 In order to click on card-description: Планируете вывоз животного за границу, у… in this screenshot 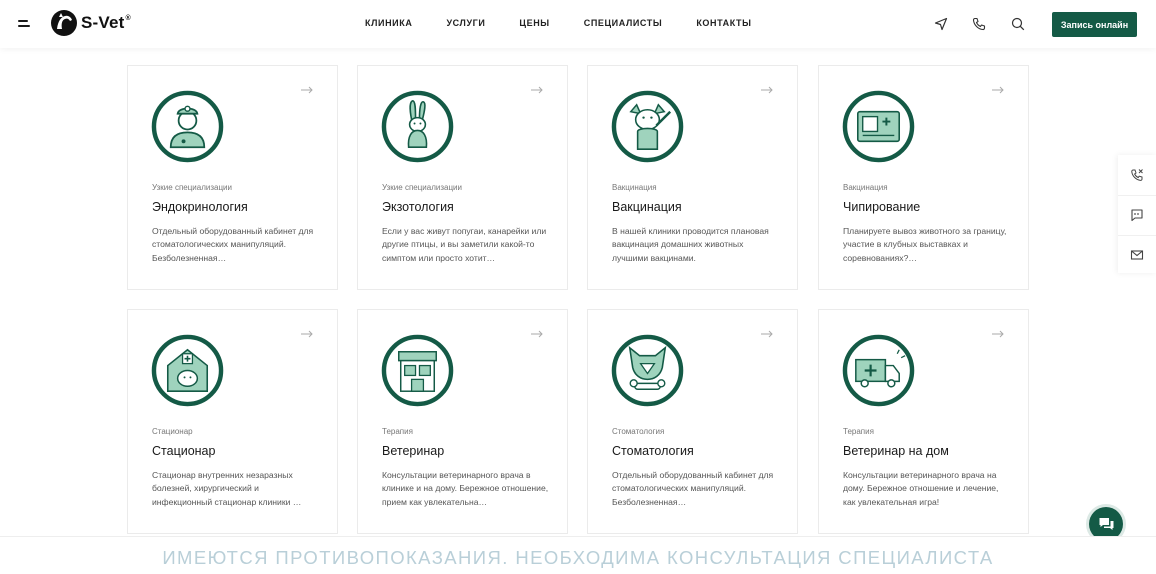, I will do `click(925, 244)`.